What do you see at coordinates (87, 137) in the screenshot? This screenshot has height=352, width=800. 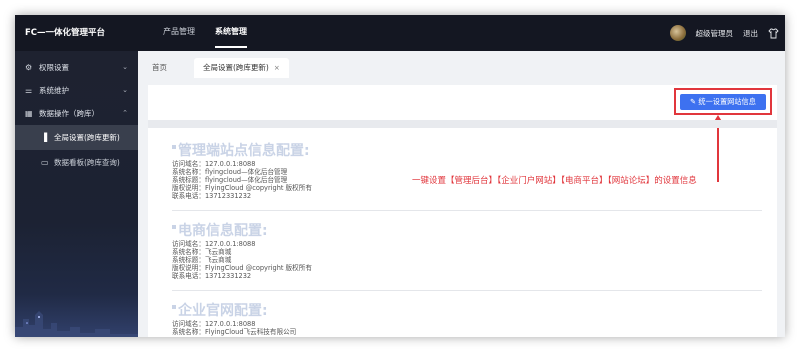 I see `sidebar-subitem-label: 全局设置(跨库更新)` at bounding box center [87, 137].